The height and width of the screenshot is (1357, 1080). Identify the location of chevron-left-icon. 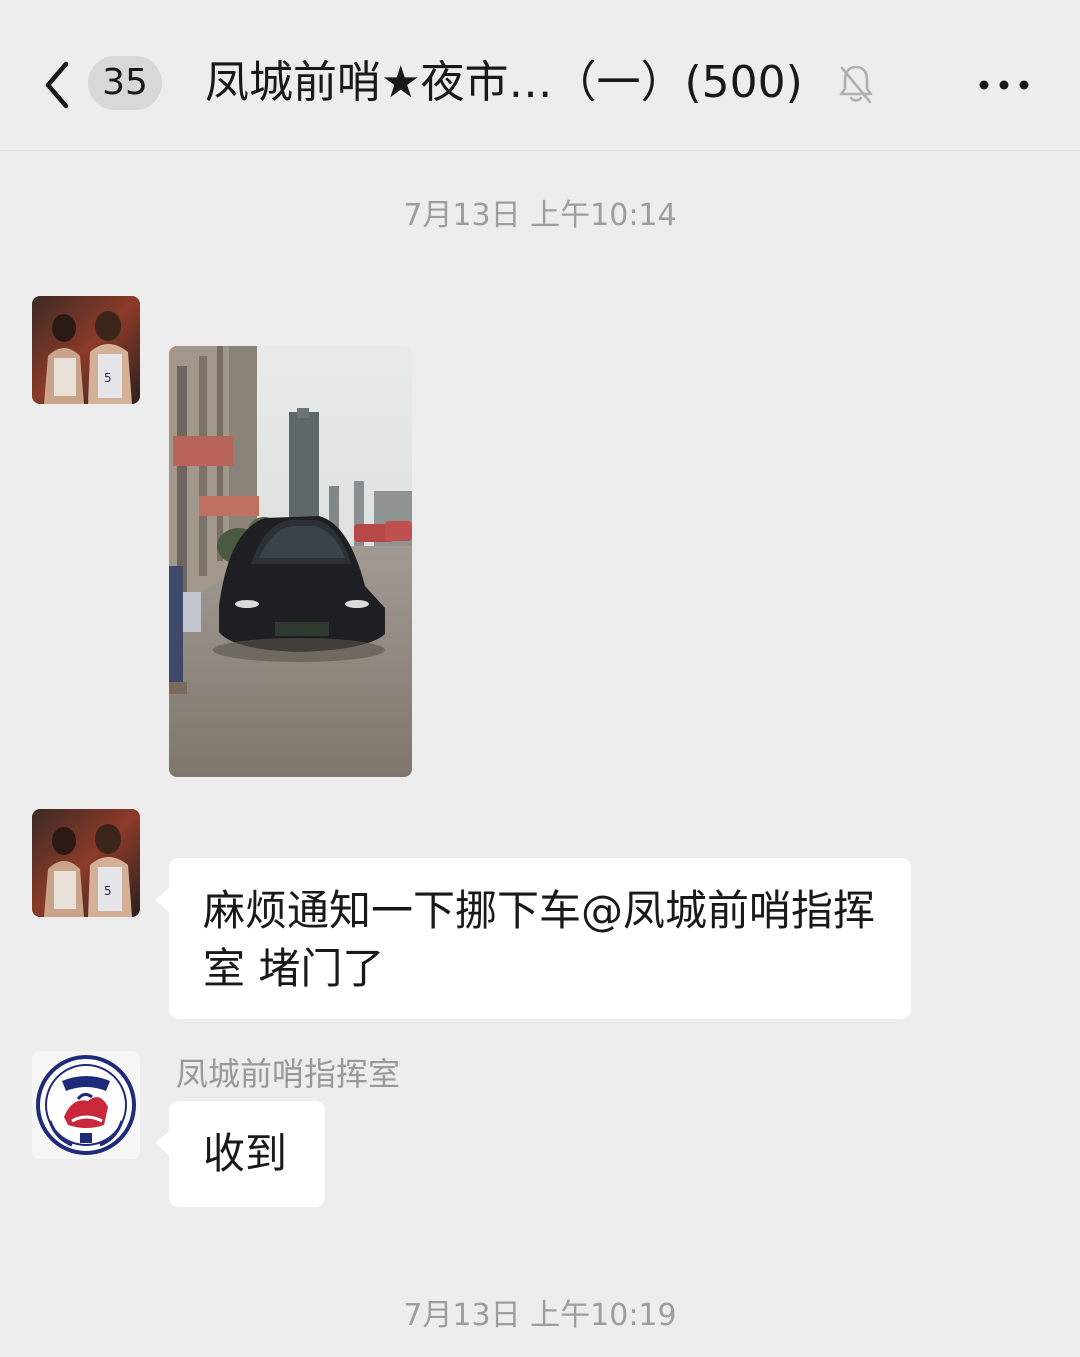
(57, 85).